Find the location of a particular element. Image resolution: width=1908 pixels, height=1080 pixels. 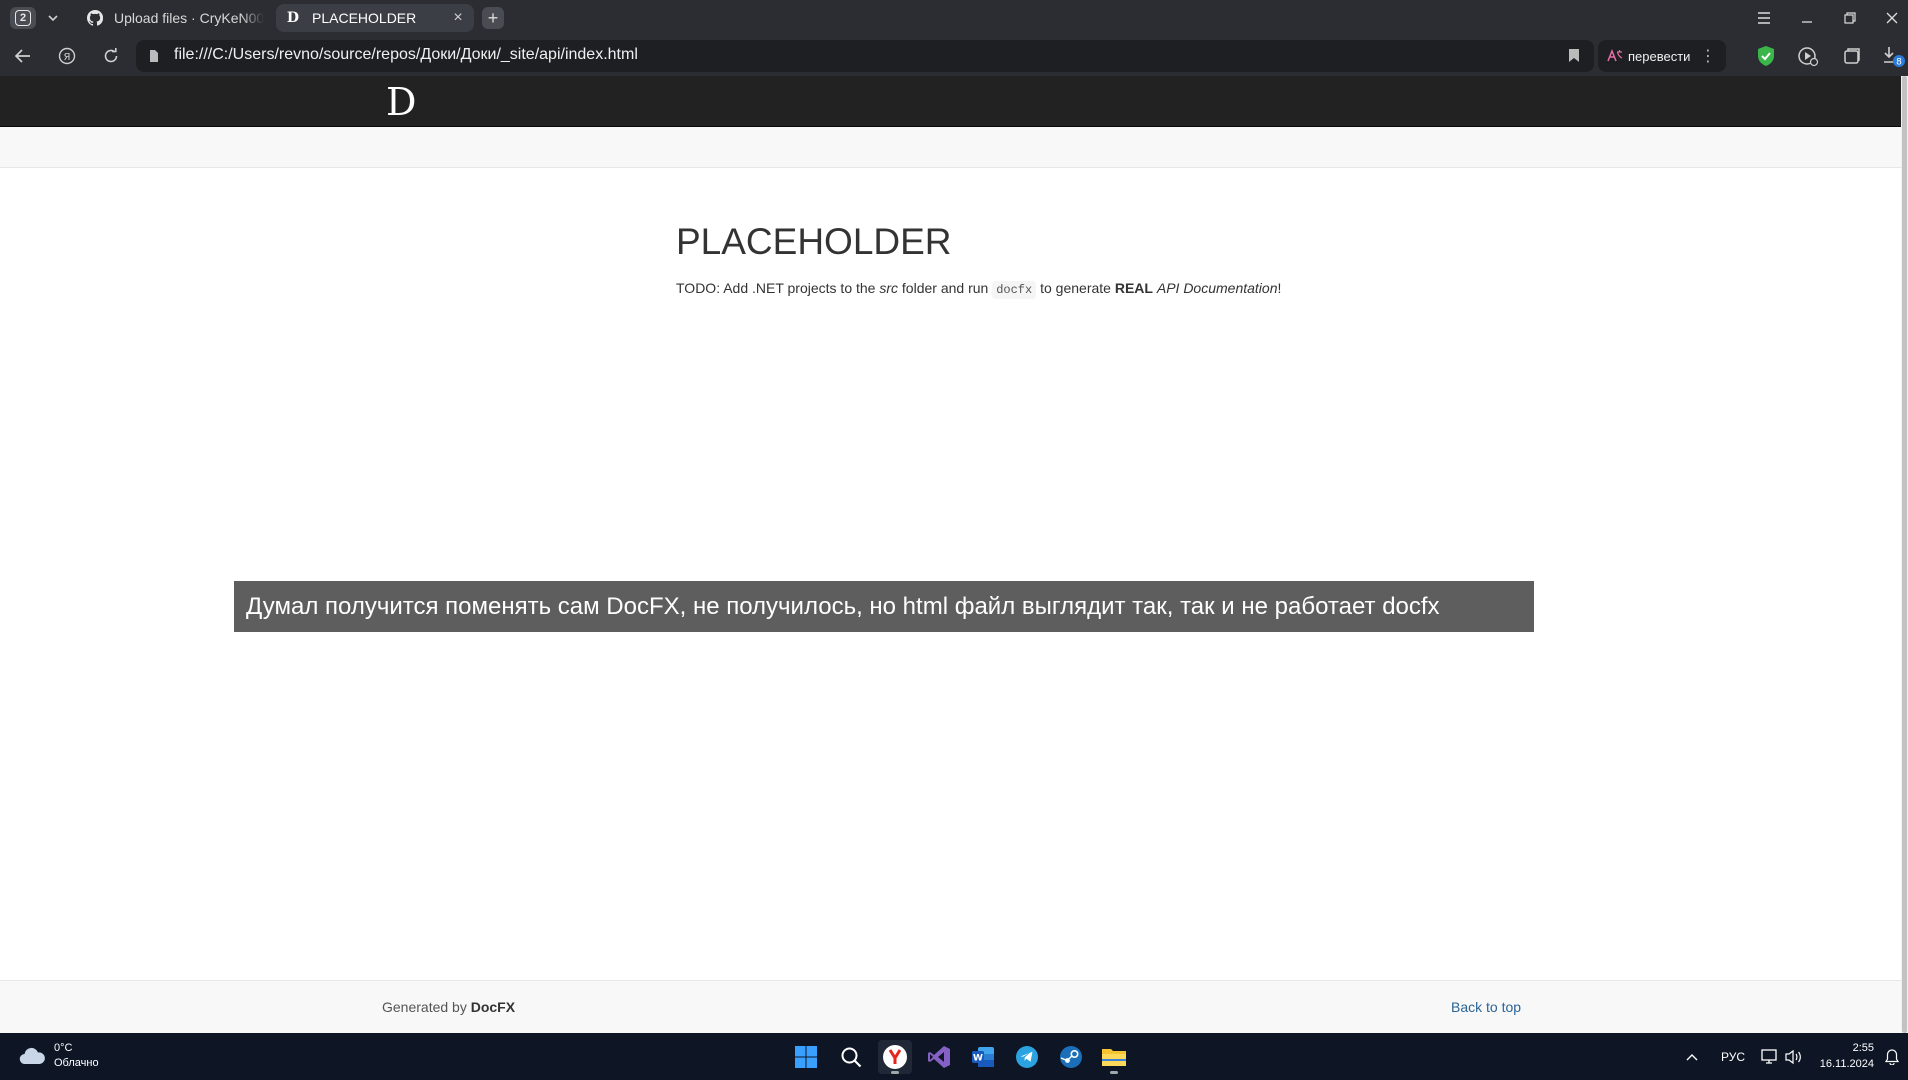

tab-count: 2 is located at coordinates (23, 18).